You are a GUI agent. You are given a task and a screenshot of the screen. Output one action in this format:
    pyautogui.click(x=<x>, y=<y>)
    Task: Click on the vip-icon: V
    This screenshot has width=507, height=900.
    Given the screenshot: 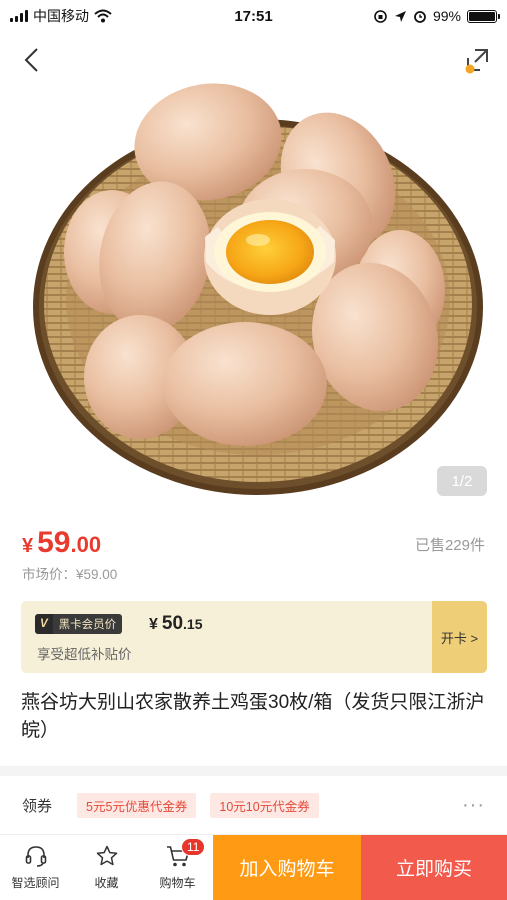 What is the action you would take?
    pyautogui.click(x=44, y=624)
    